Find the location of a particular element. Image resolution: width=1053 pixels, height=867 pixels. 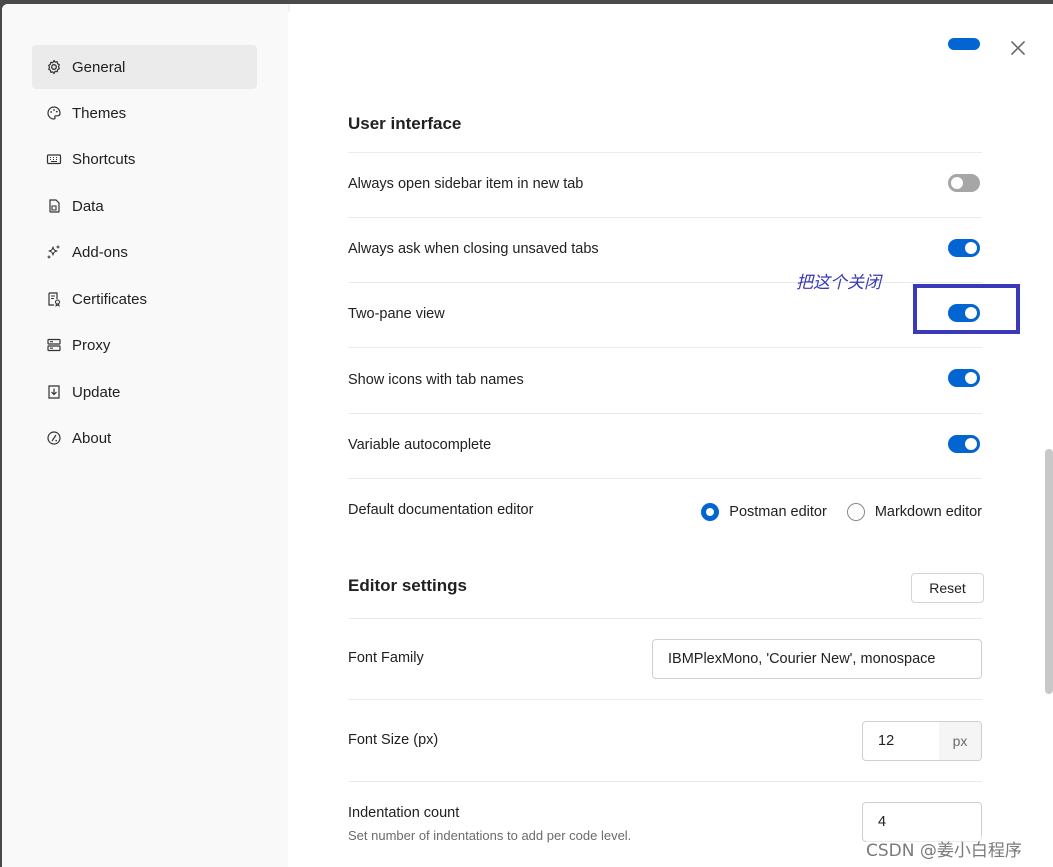

sidebar-item-label: Certificates is located at coordinates (110, 299).